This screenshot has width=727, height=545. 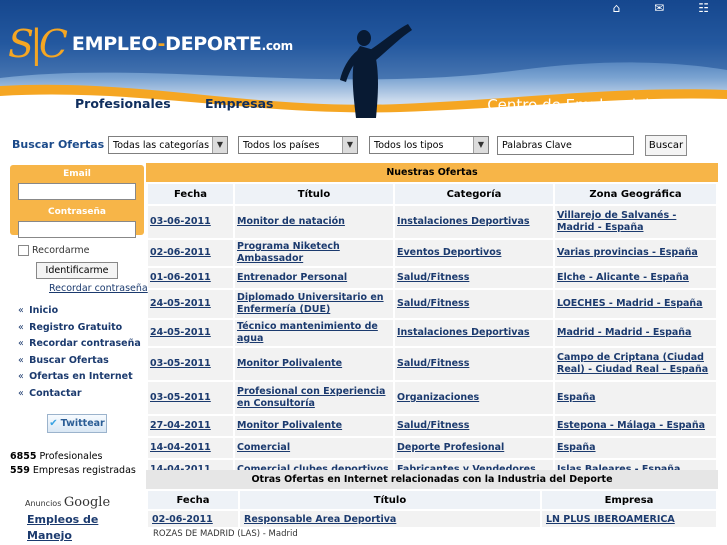 I want to click on offer-zone: LOECHES - Madrid - España, so click(x=635, y=304).